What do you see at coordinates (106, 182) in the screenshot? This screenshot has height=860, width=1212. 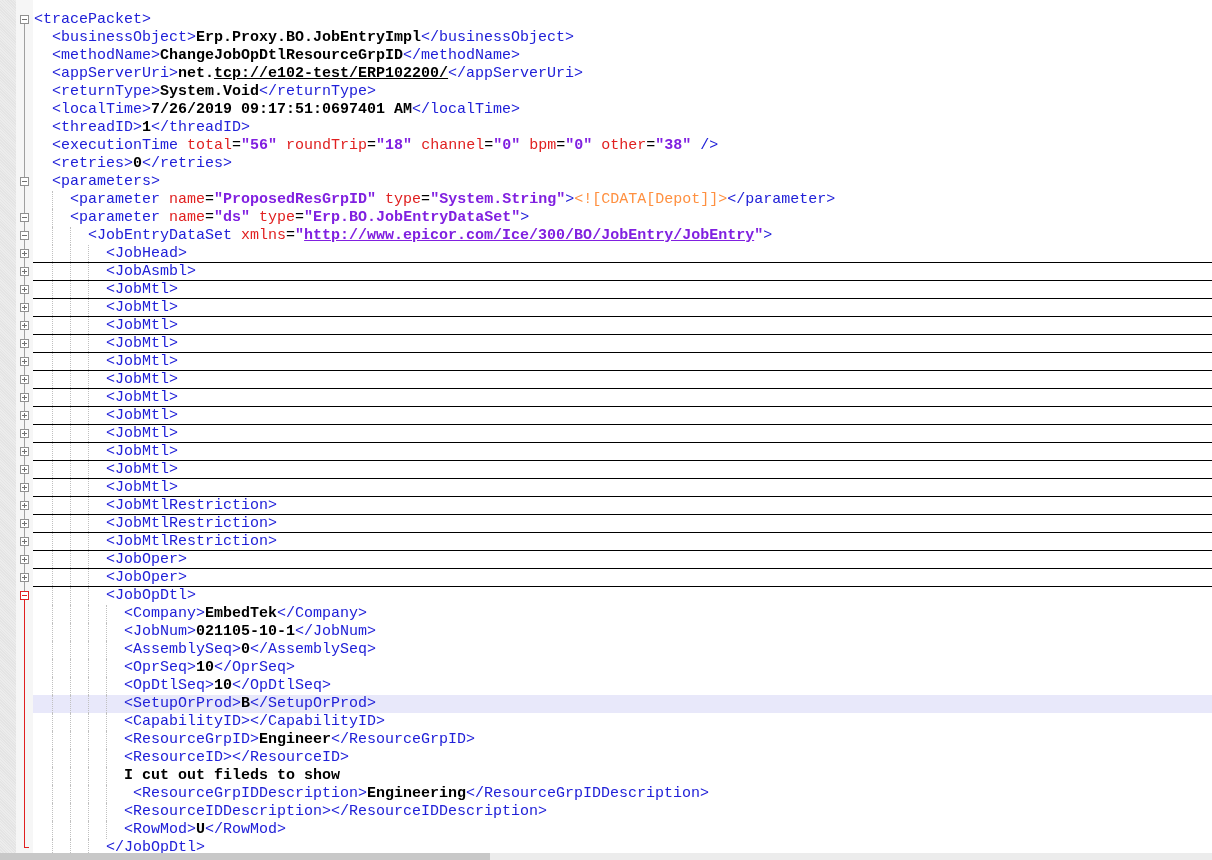 I see `code-line: <parameters>` at bounding box center [106, 182].